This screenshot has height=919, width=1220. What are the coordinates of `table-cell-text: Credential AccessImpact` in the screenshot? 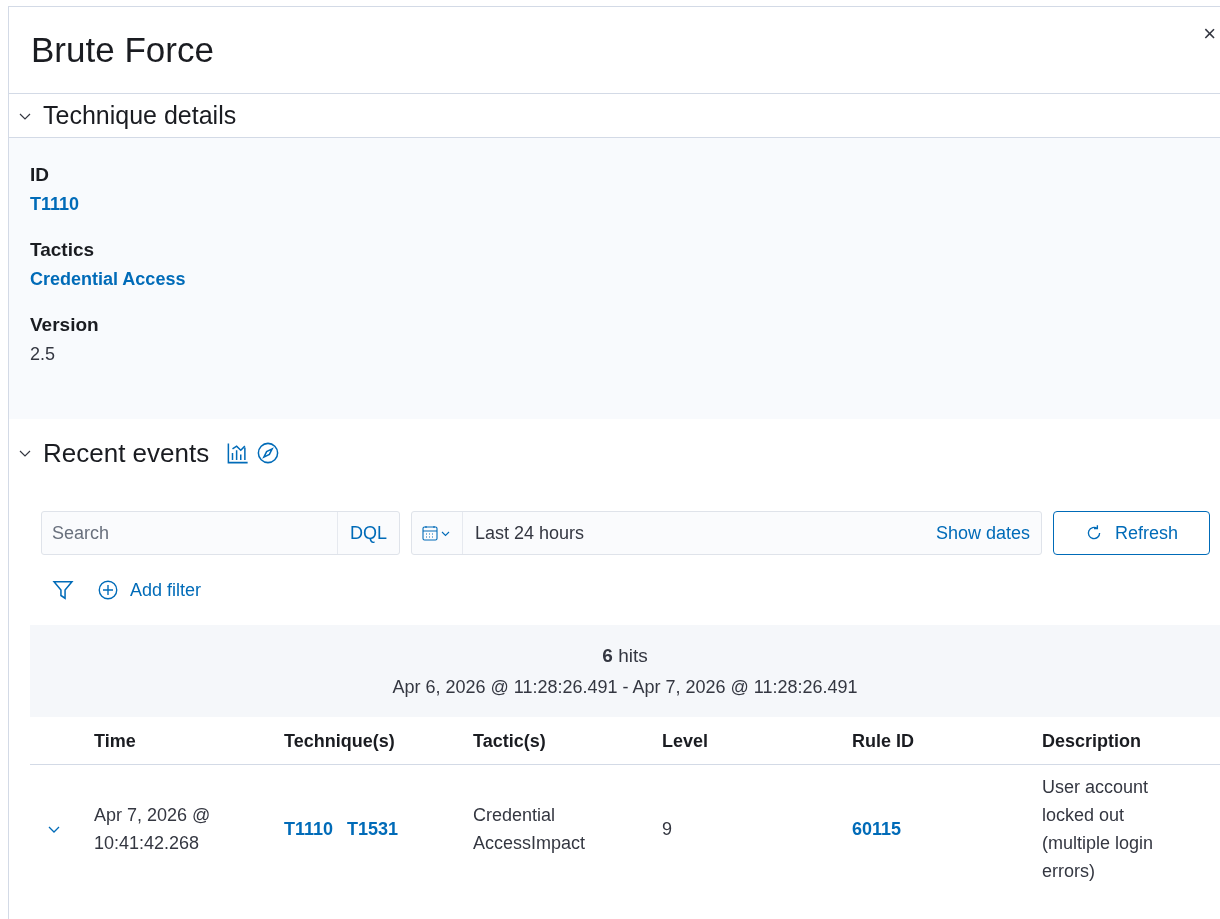 It's located at (530, 829).